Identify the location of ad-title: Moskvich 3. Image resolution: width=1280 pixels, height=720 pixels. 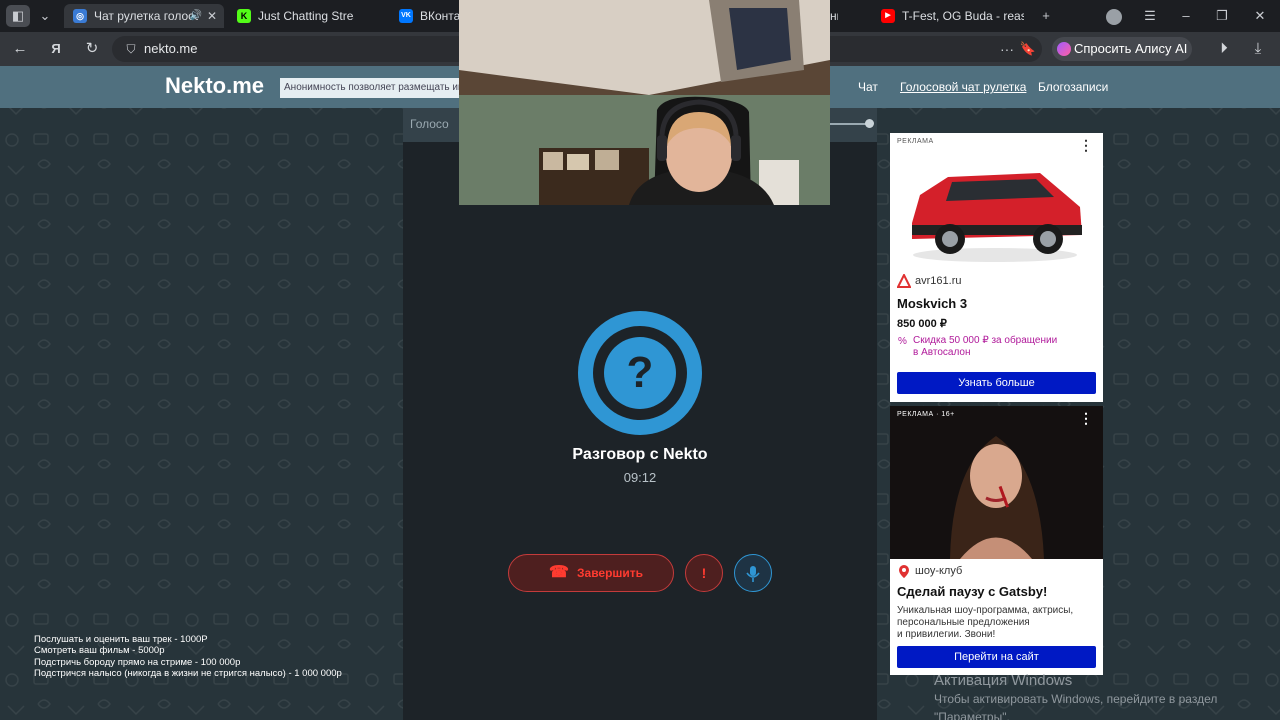
(932, 303).